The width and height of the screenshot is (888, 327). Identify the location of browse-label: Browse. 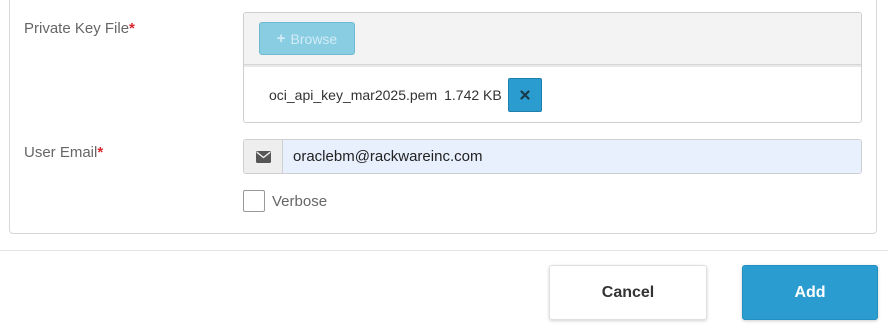
(314, 38).